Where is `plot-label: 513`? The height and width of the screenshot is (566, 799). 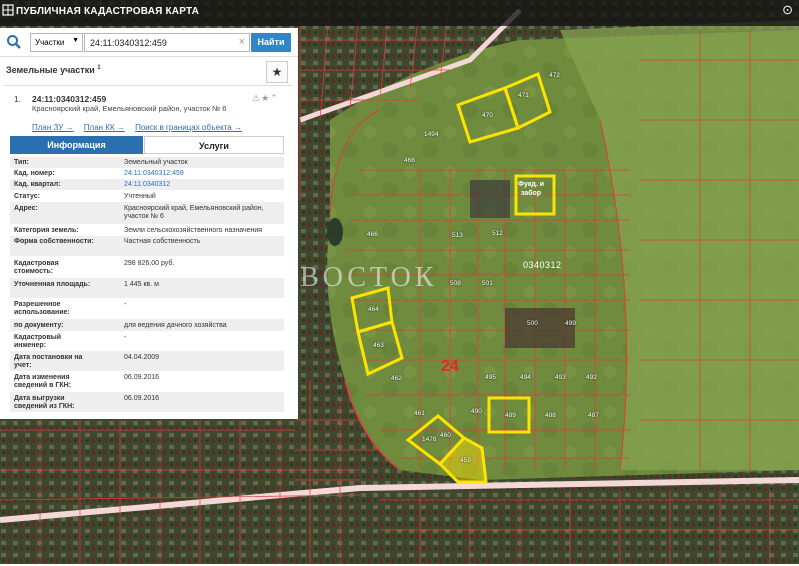
plot-label: 513 is located at coordinates (457, 235).